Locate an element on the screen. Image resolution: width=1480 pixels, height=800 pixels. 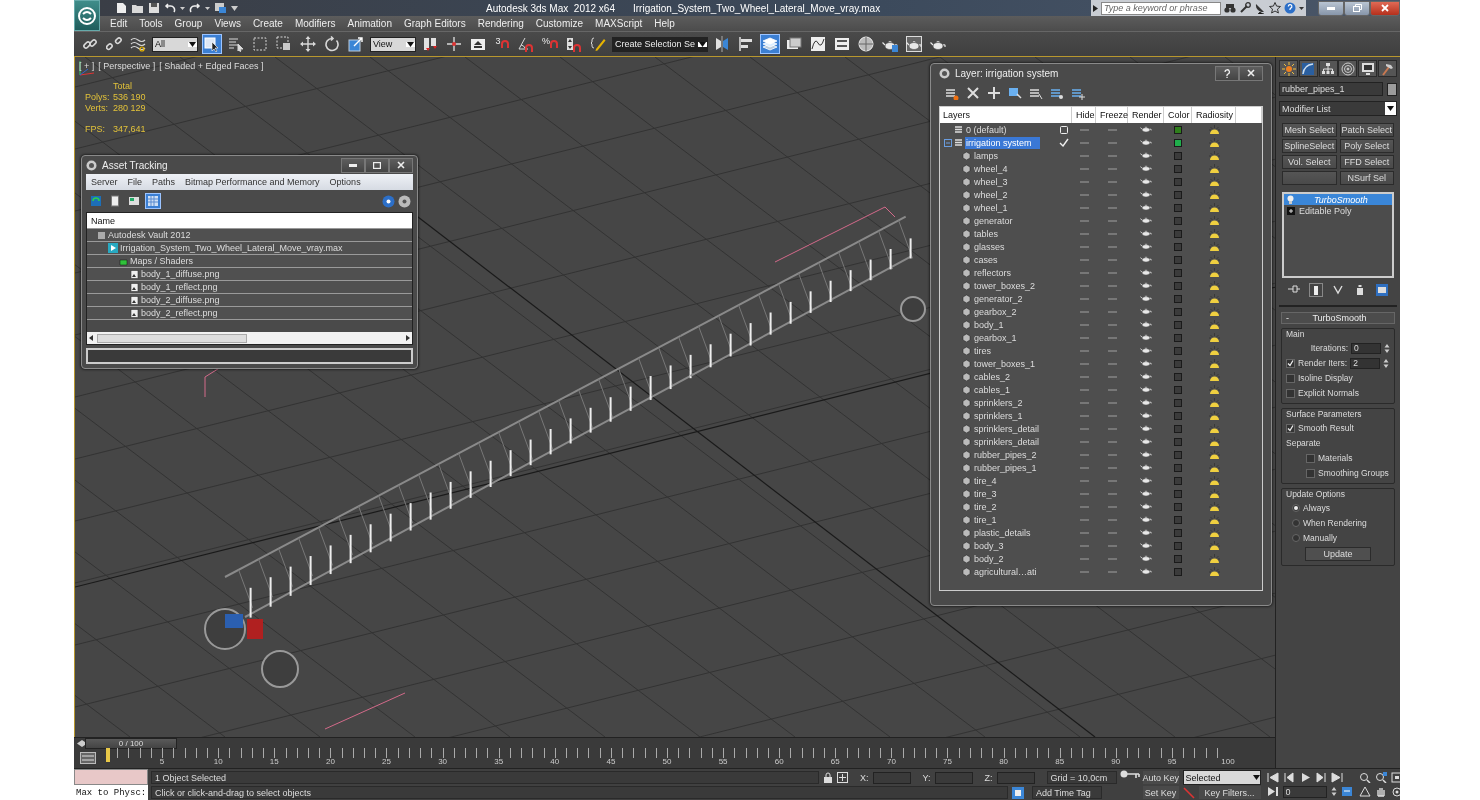
object-name-field: rubber_pipes_1 is located at coordinates (1331, 89).